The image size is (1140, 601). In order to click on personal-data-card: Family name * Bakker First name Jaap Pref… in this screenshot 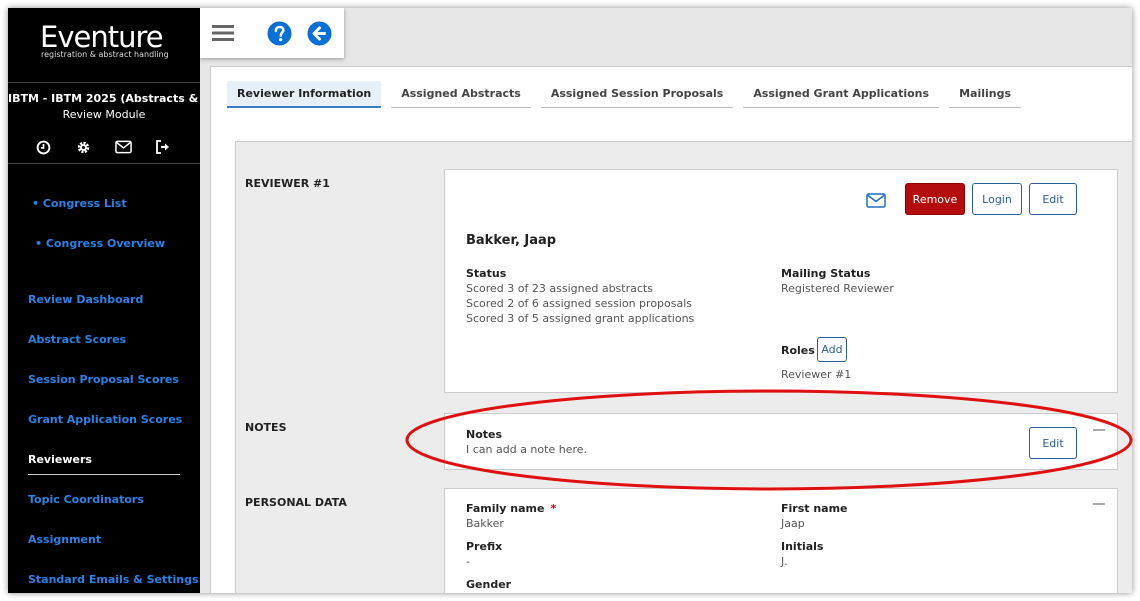, I will do `click(781, 540)`.